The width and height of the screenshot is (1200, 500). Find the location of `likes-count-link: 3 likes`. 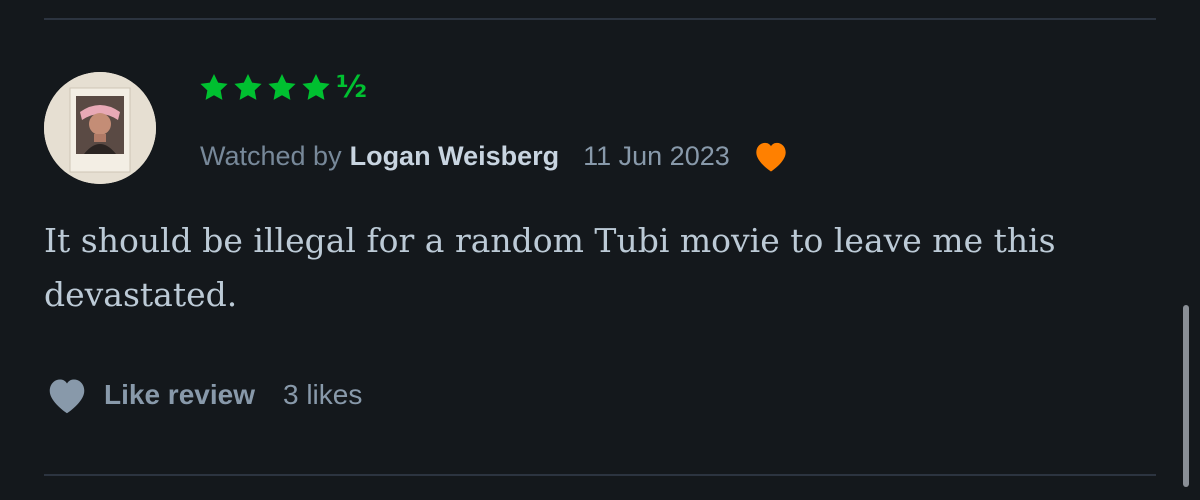

likes-count-link: 3 likes is located at coordinates (322, 395).